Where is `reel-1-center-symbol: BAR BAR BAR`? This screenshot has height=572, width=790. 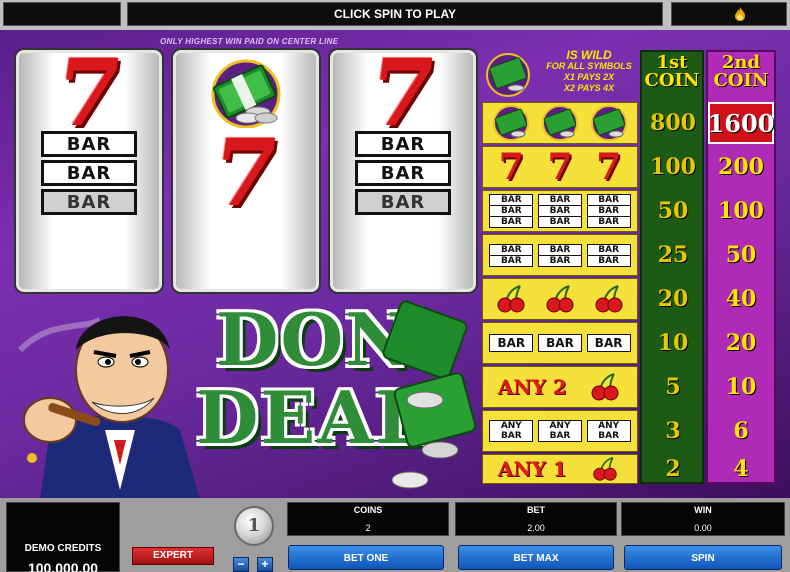 reel-1-center-symbol: BAR BAR BAR is located at coordinates (89, 173).